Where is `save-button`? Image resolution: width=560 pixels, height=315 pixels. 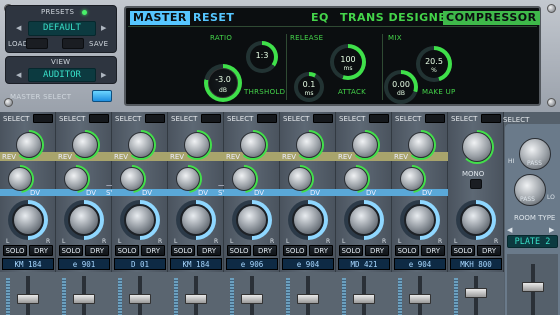 save-button is located at coordinates (73, 43).